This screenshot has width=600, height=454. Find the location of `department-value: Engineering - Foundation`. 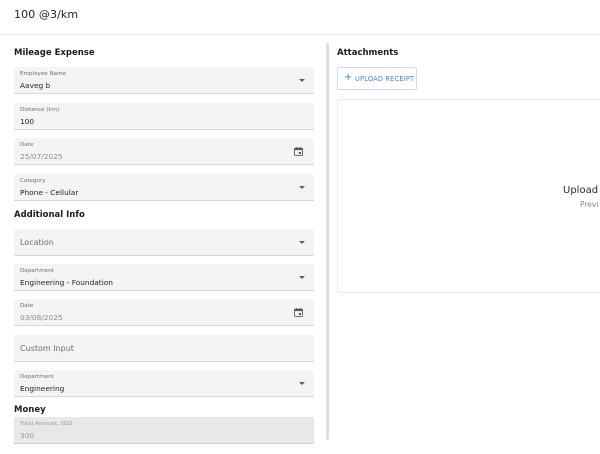

department-value: Engineering - Foundation is located at coordinates (66, 282).